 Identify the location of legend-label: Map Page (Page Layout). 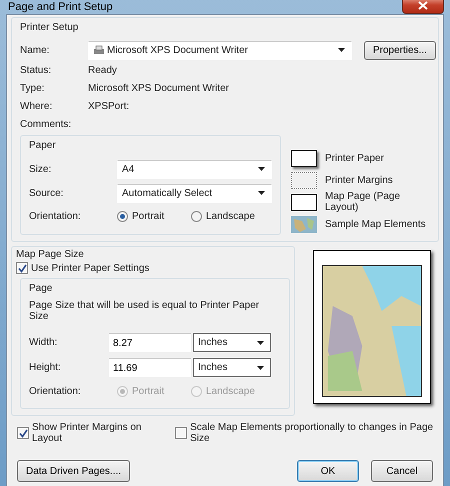
(363, 202).